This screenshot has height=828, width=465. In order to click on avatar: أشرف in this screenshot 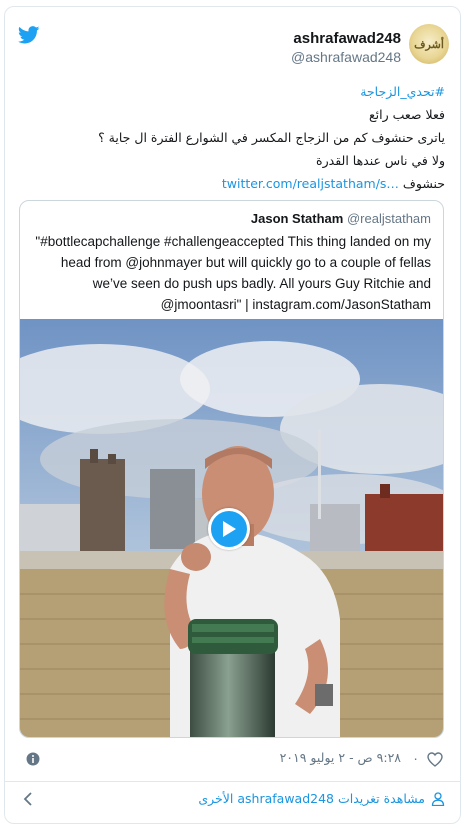, I will do `click(429, 44)`.